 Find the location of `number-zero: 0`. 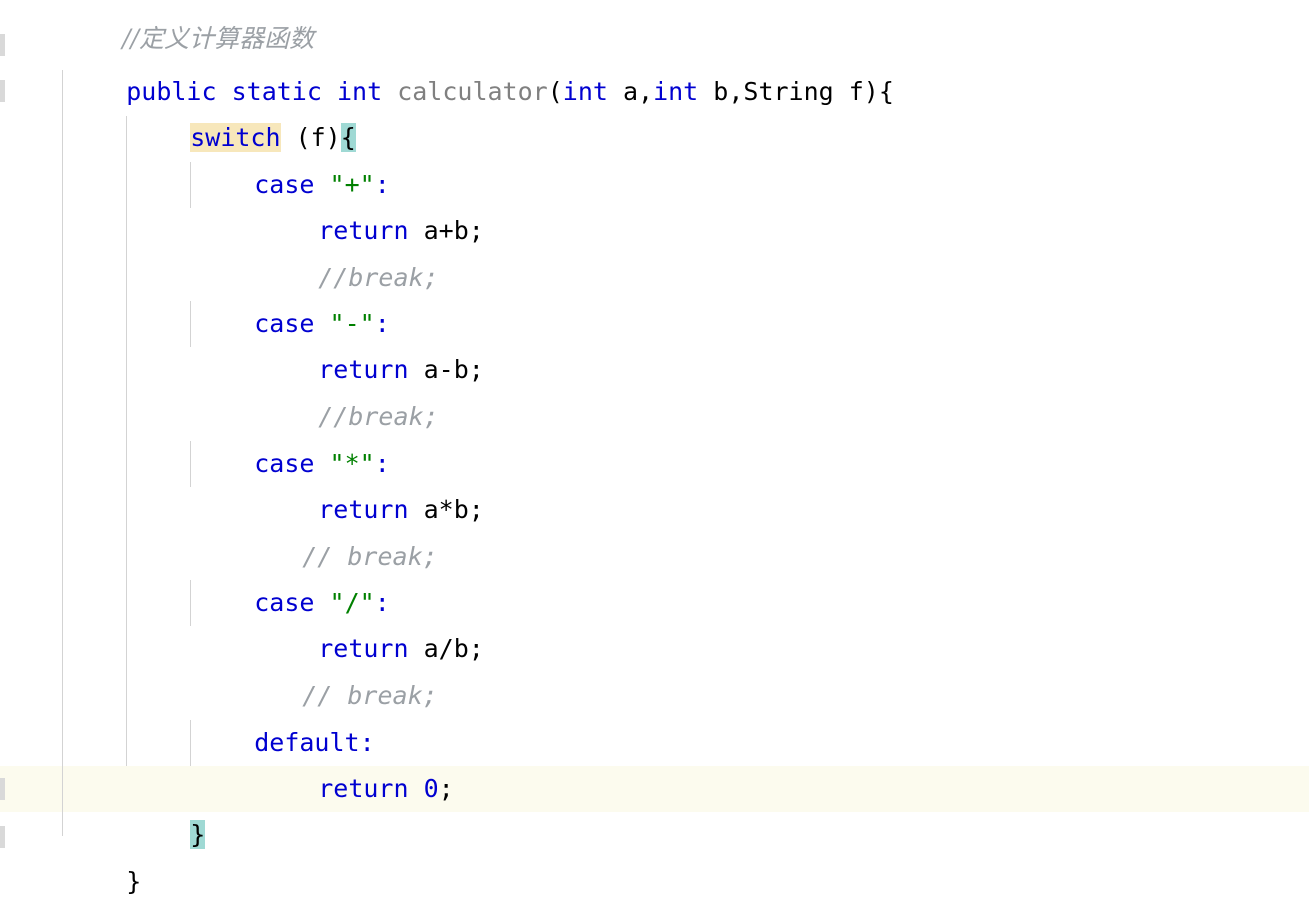

number-zero: 0 is located at coordinates (431, 788).